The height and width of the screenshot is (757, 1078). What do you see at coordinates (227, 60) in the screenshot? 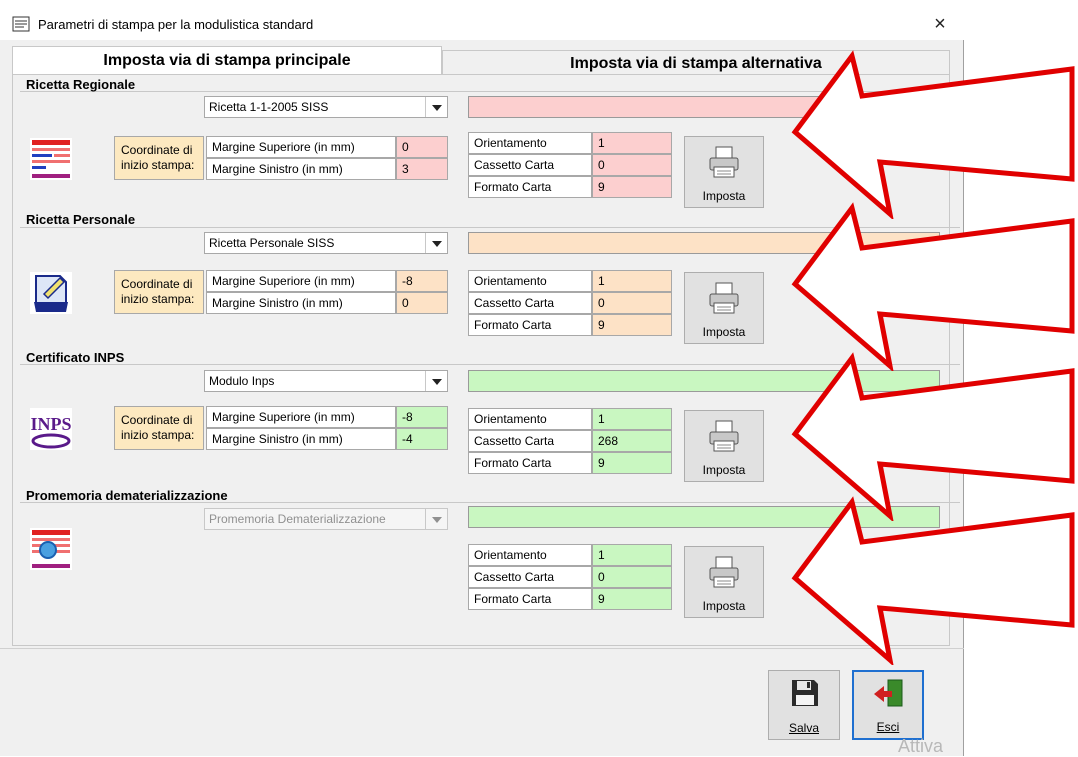
I see `tab-principale: Imposta via di stampa principale` at bounding box center [227, 60].